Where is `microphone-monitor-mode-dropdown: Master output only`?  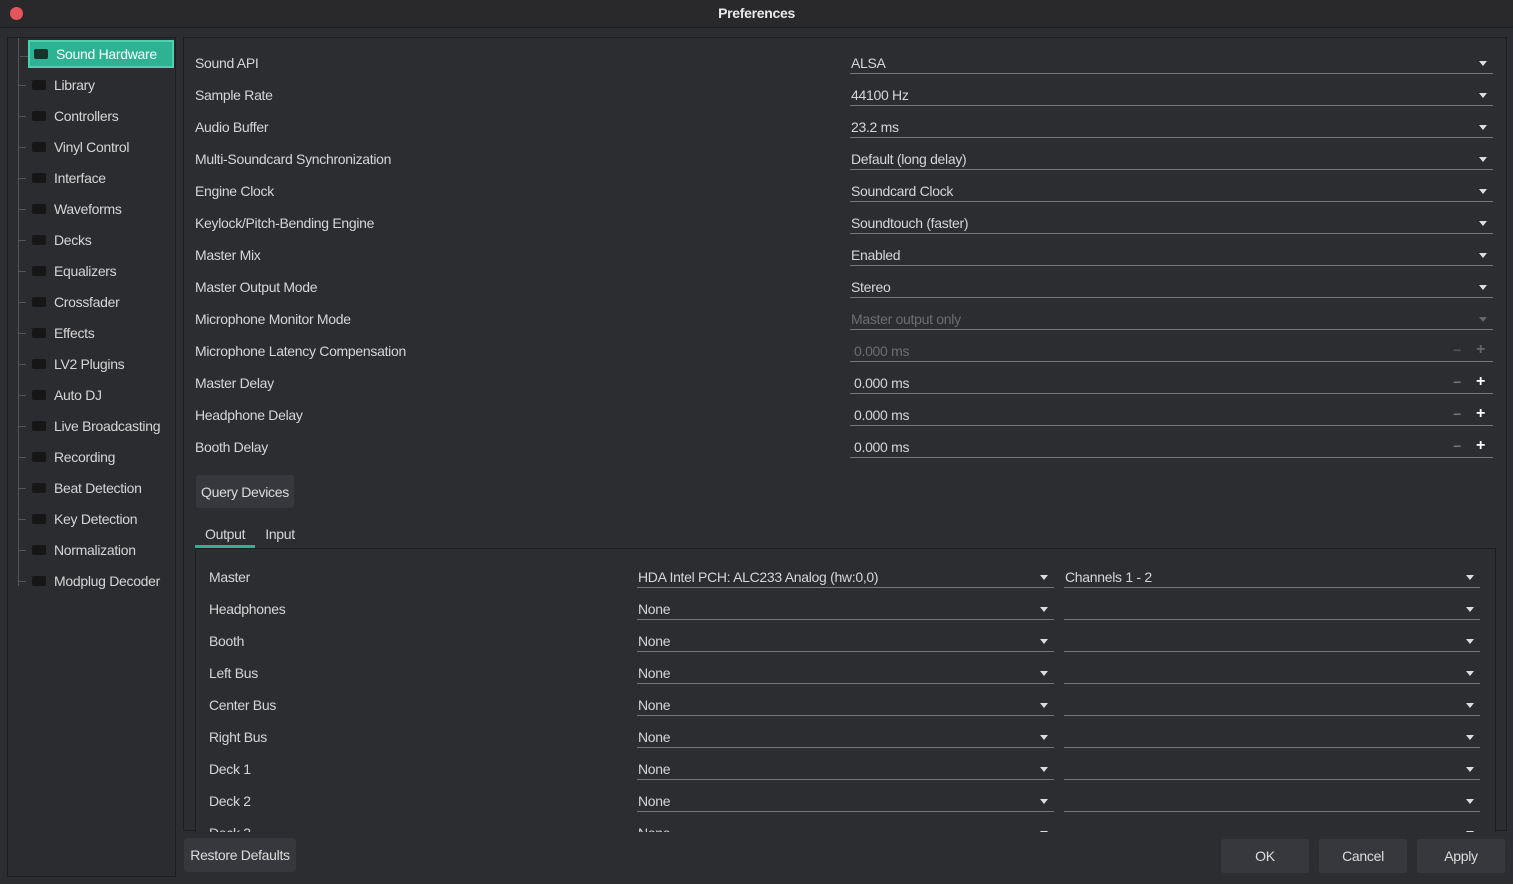 microphone-monitor-mode-dropdown: Master output only is located at coordinates (1171, 317).